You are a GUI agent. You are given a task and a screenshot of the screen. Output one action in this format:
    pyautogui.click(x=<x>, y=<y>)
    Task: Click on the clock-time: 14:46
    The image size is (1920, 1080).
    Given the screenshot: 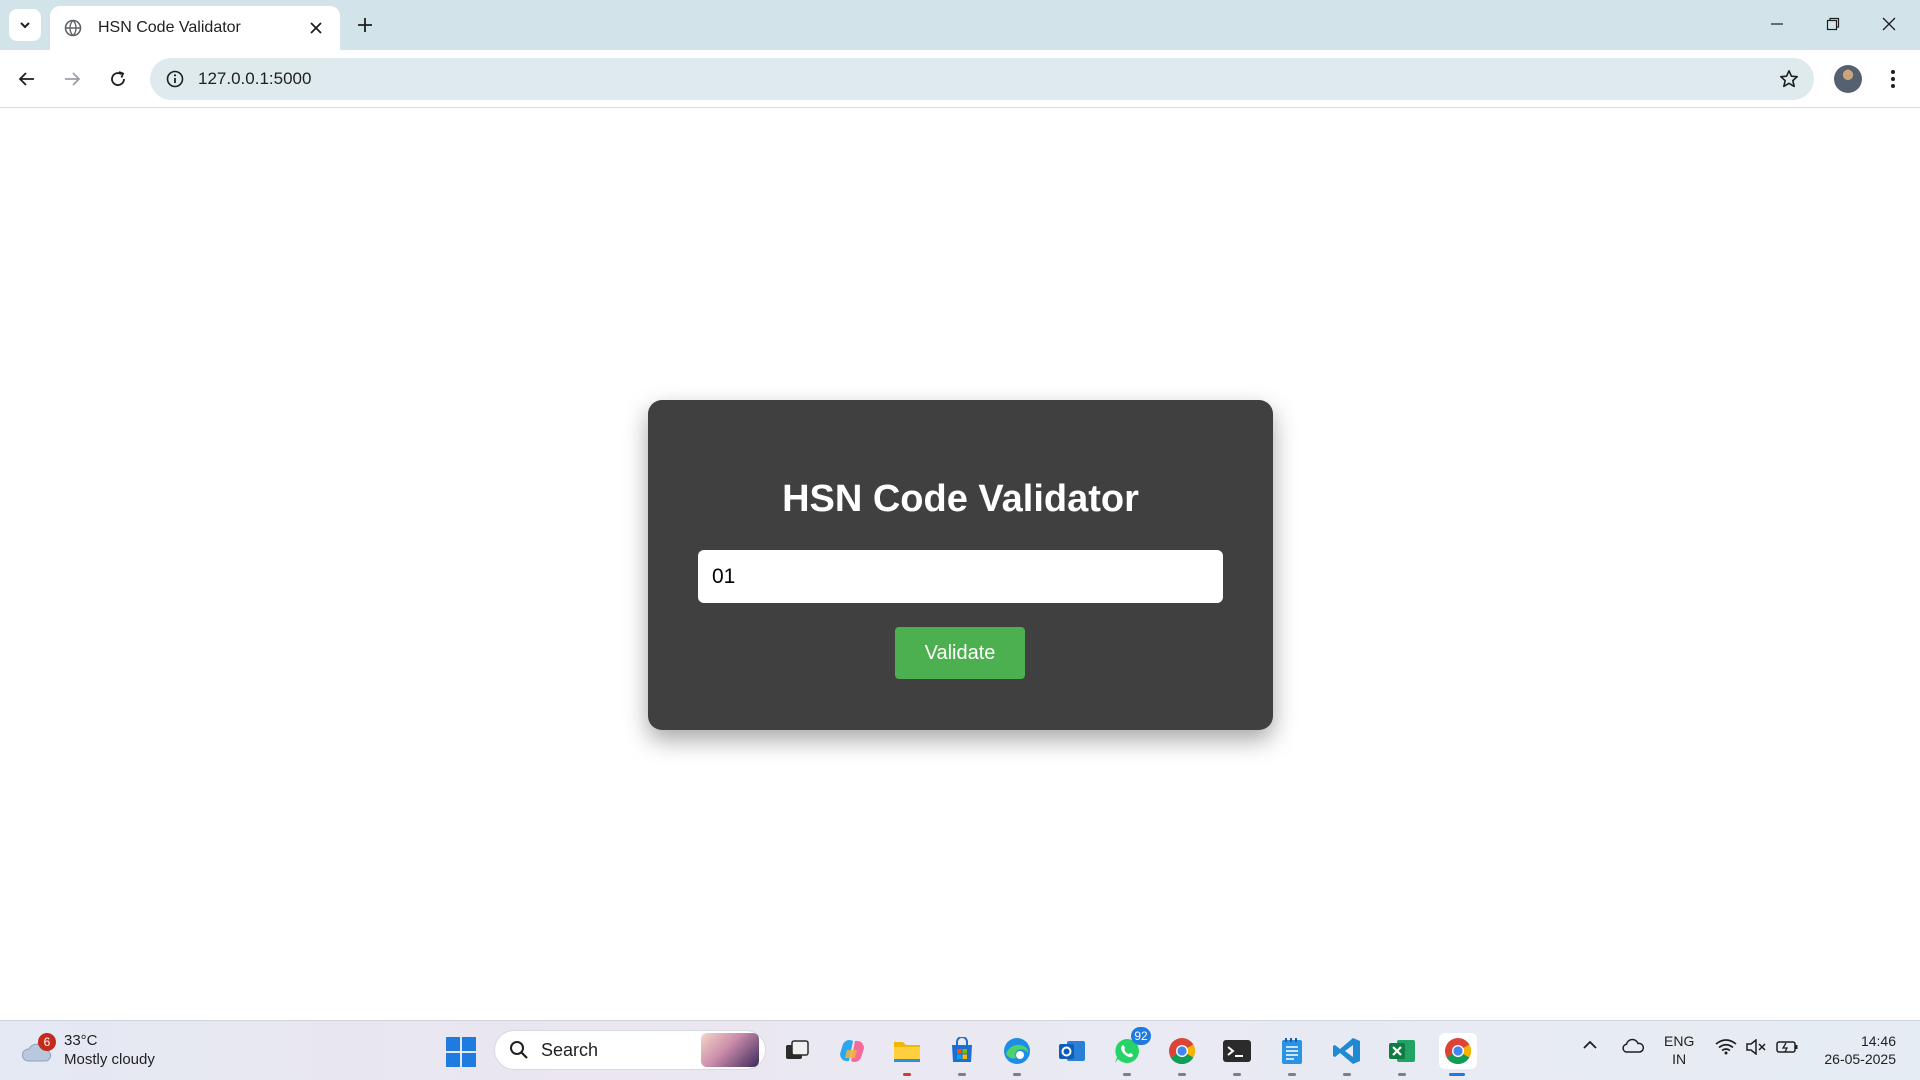 What is the action you would take?
    pyautogui.click(x=1878, y=1041)
    